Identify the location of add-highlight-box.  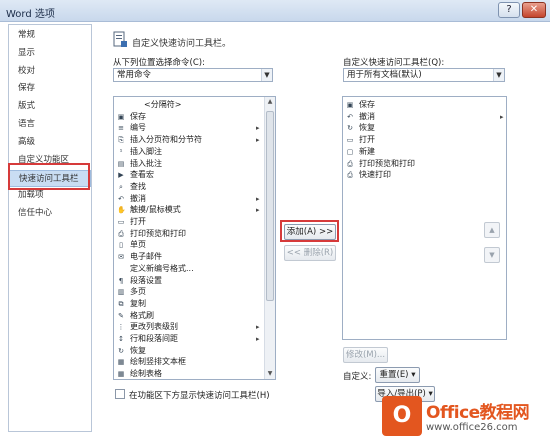
(309, 231).